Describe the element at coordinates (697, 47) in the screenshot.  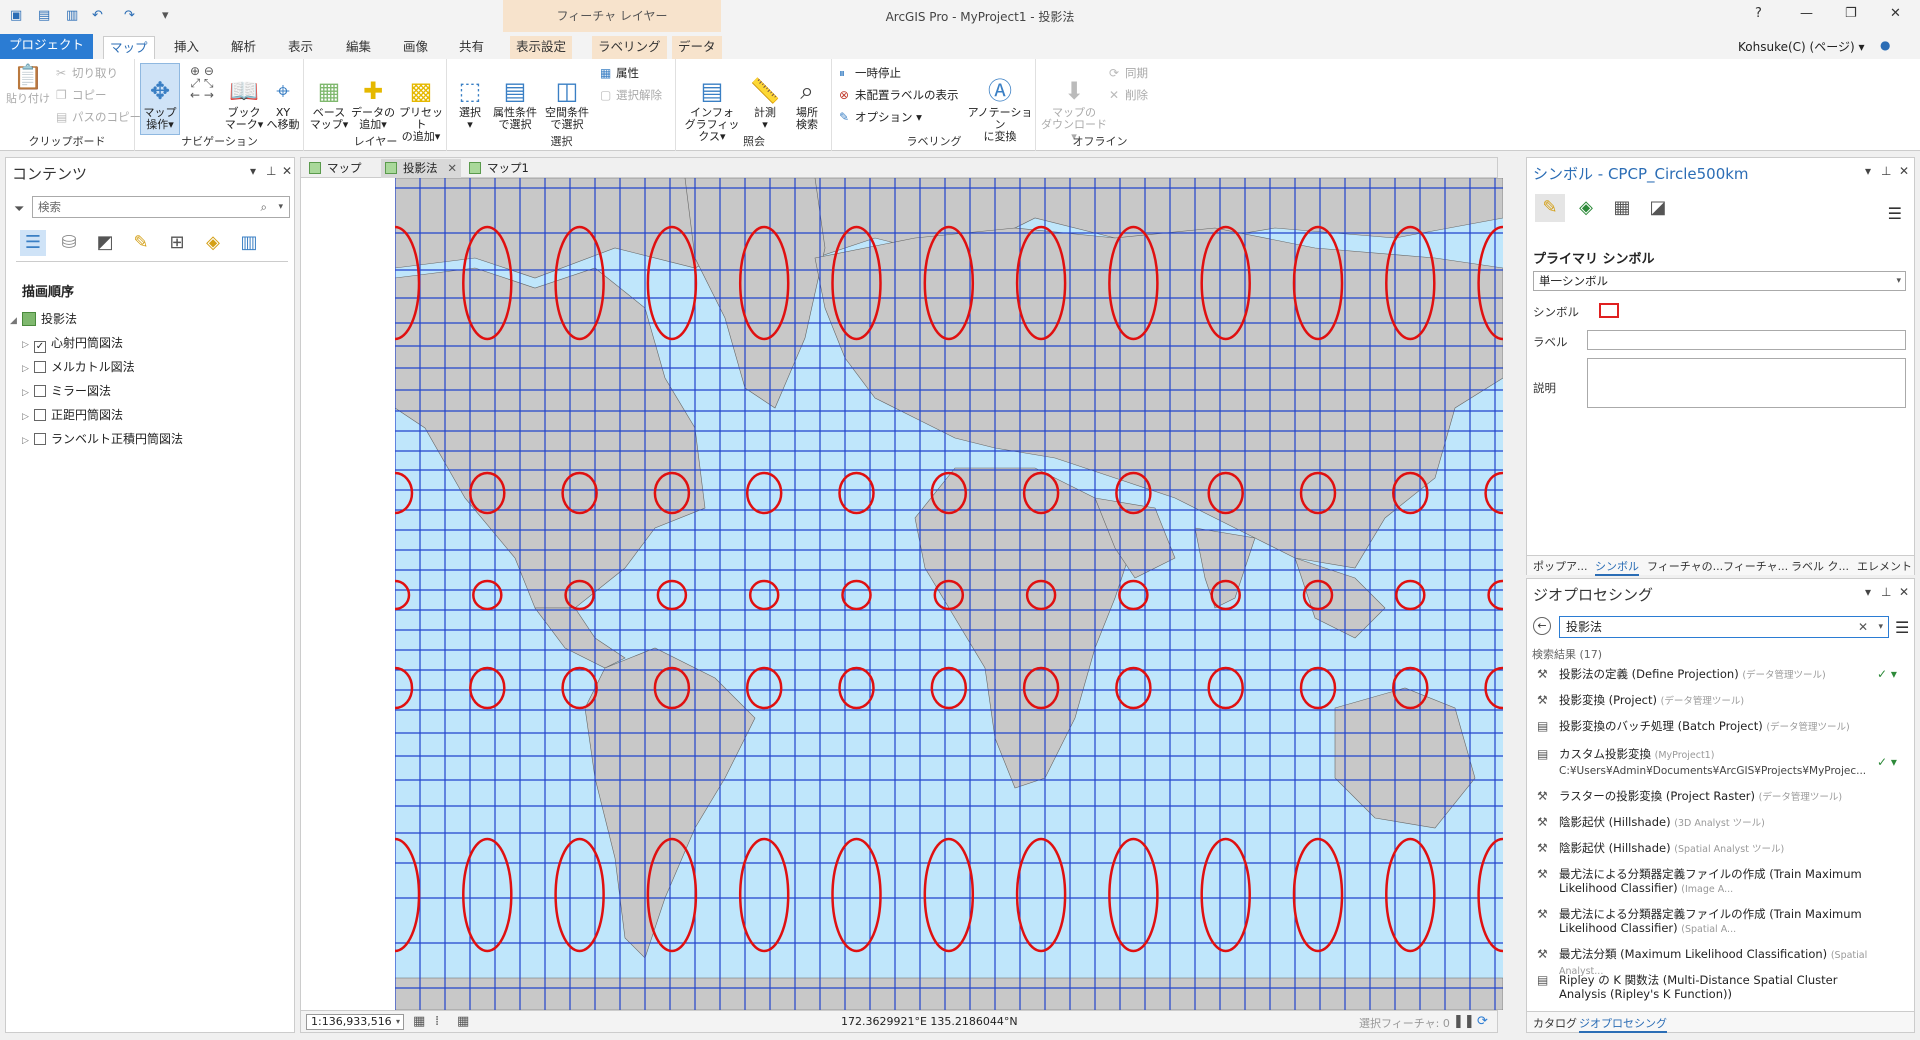
I see `tab-data: データ` at that location.